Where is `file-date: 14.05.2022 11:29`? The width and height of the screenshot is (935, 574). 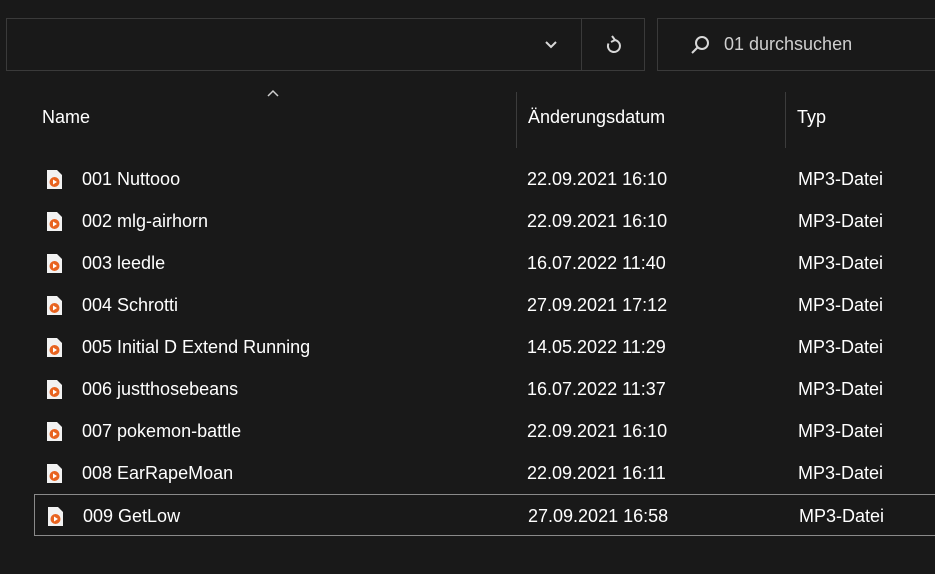
file-date: 14.05.2022 11:29 is located at coordinates (596, 346).